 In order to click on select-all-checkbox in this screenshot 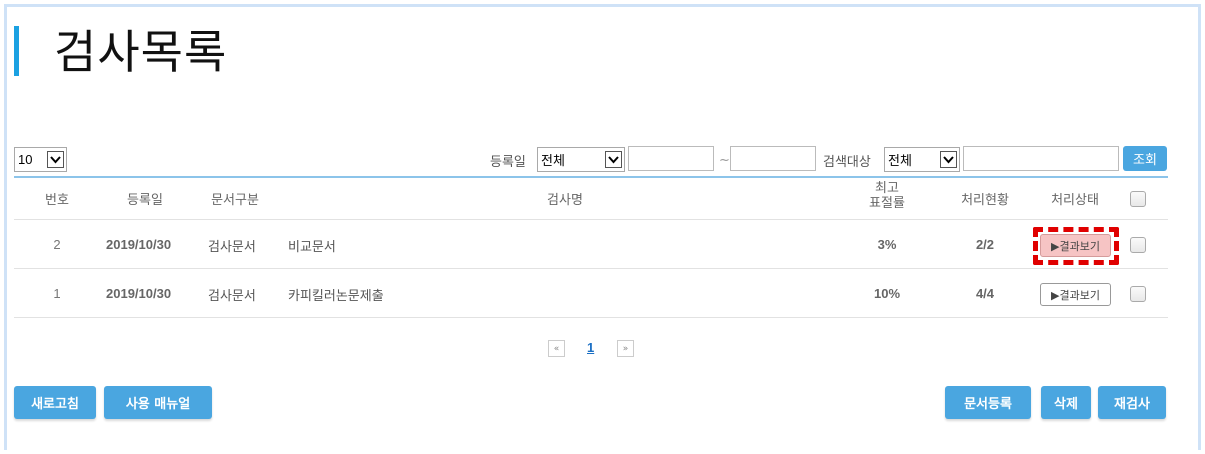, I will do `click(1138, 199)`.